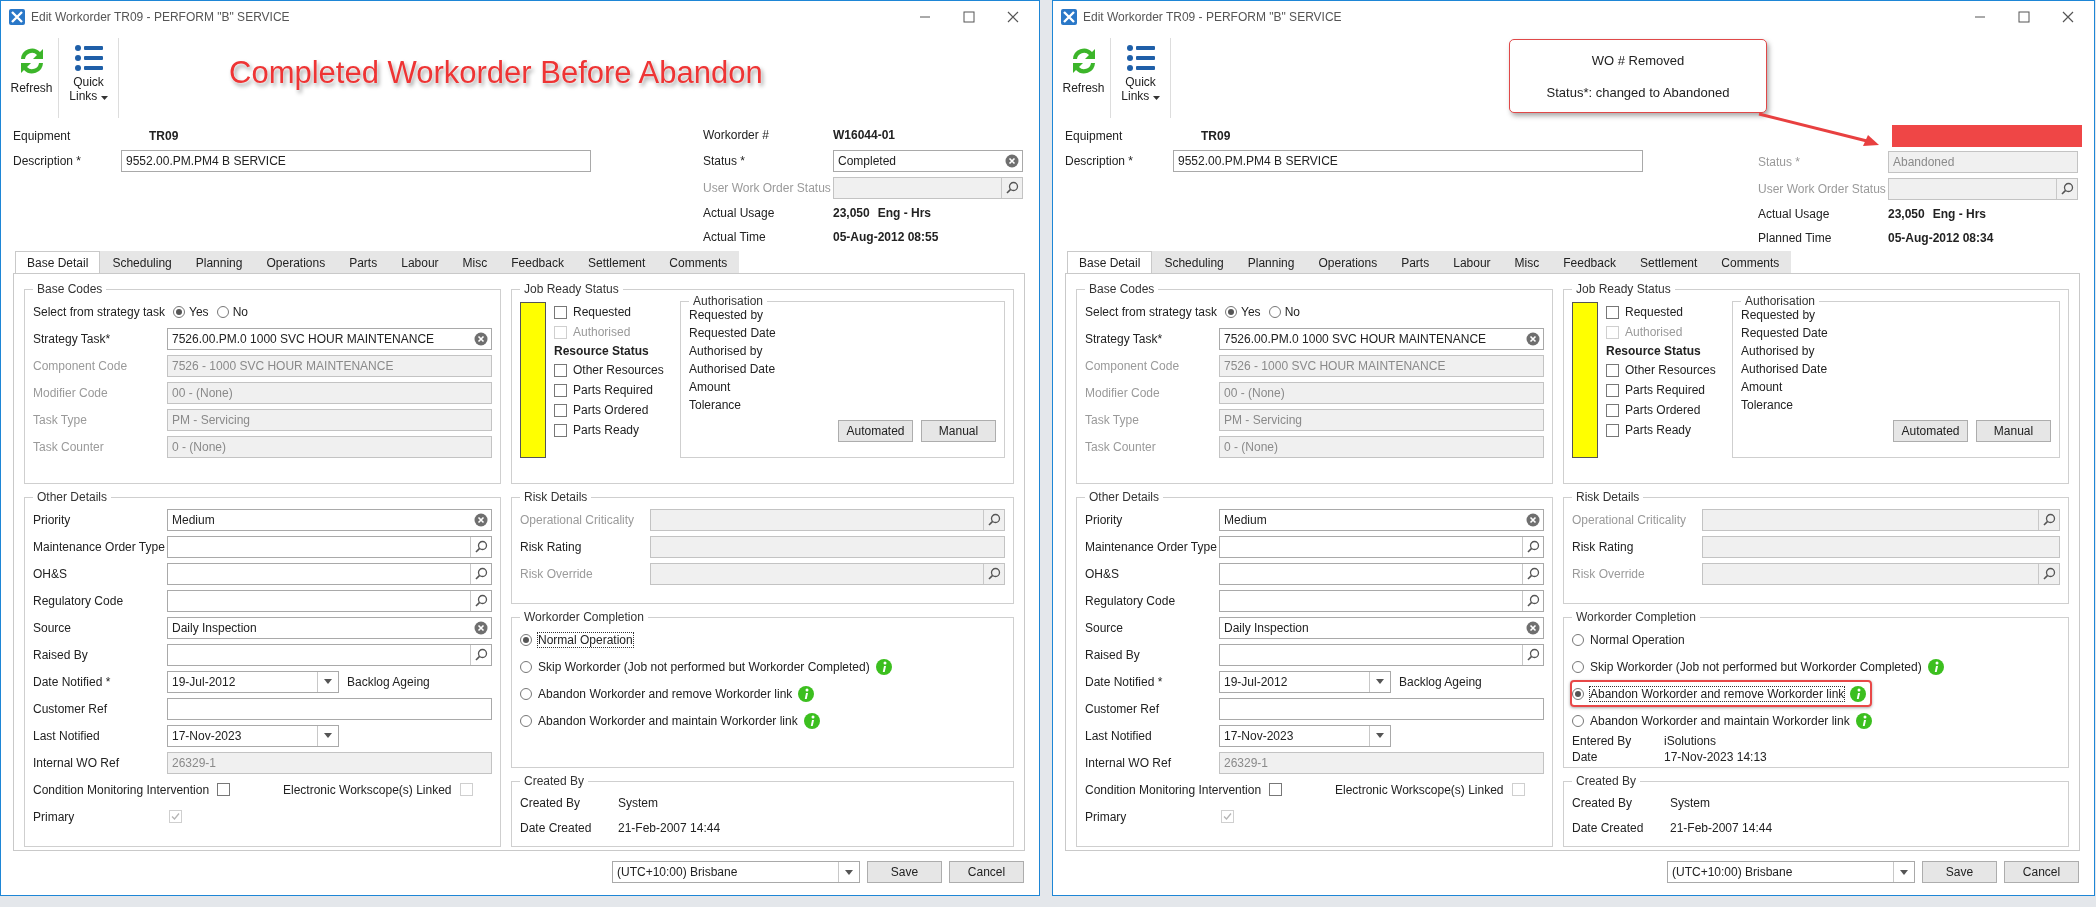 The width and height of the screenshot is (2096, 907). What do you see at coordinates (1381, 627) in the screenshot?
I see `text-field: Daily Inspection` at bounding box center [1381, 627].